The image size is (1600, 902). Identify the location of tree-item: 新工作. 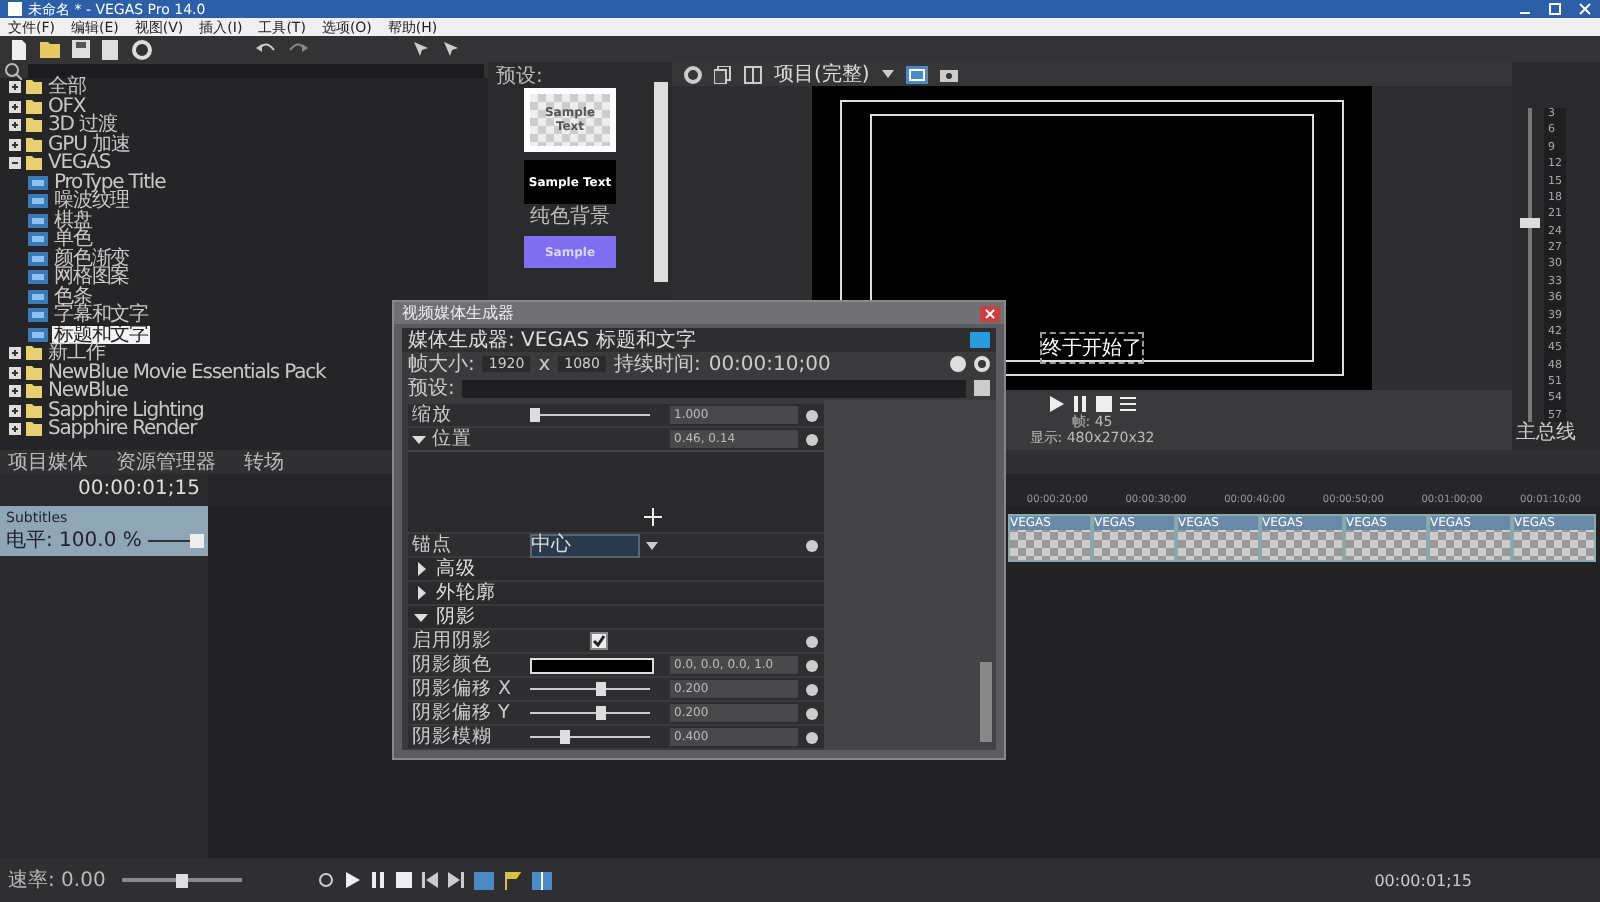
(76, 353).